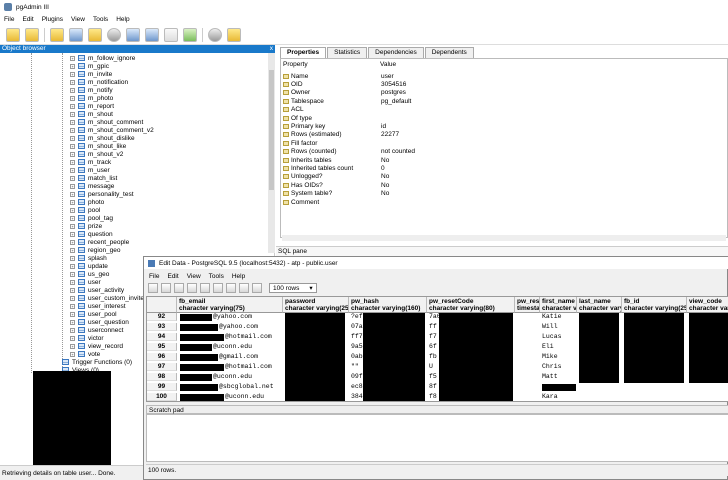  Describe the element at coordinates (95, 250) in the screenshot. I see `tree-item-table: + region_geo` at that location.